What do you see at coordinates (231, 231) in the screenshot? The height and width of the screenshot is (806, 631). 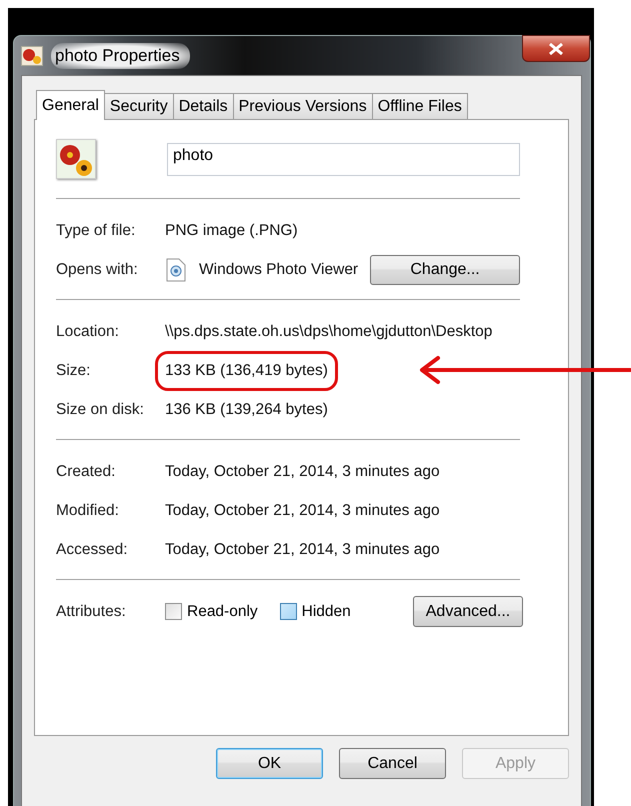 I see `field-value: PNG image (.PNG)` at bounding box center [231, 231].